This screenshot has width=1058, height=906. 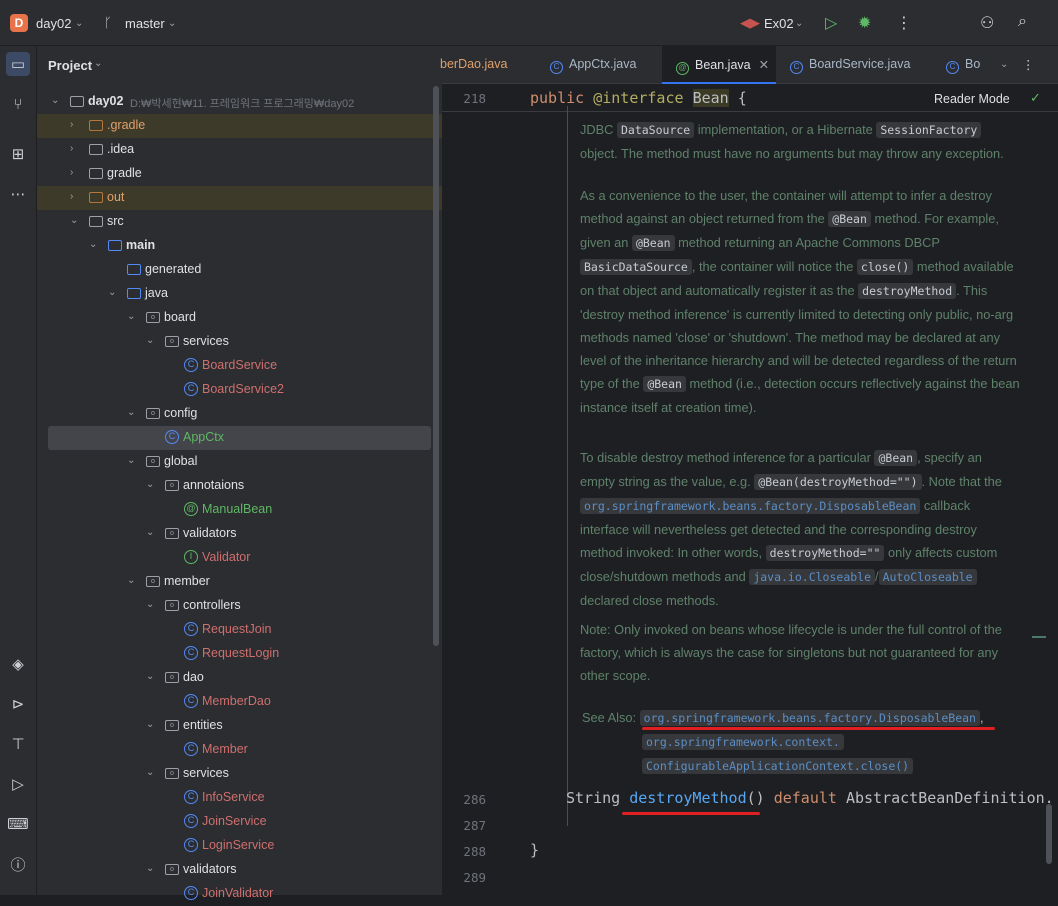 I want to click on tree-item: I Validator, so click(x=239, y=558).